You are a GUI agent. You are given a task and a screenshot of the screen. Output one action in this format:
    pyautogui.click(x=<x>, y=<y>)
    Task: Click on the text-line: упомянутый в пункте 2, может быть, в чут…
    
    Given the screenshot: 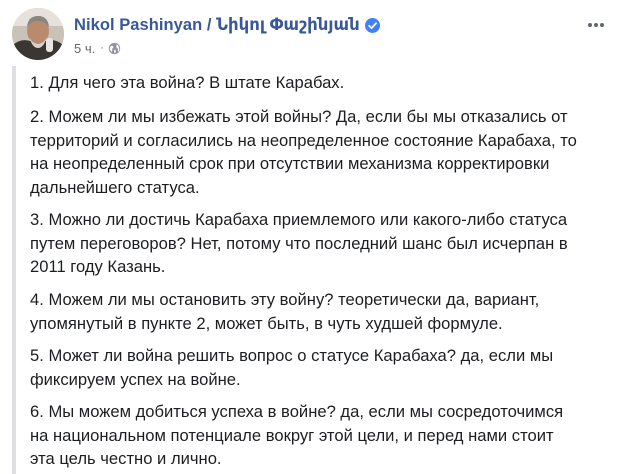 What is the action you would take?
    pyautogui.click(x=266, y=323)
    